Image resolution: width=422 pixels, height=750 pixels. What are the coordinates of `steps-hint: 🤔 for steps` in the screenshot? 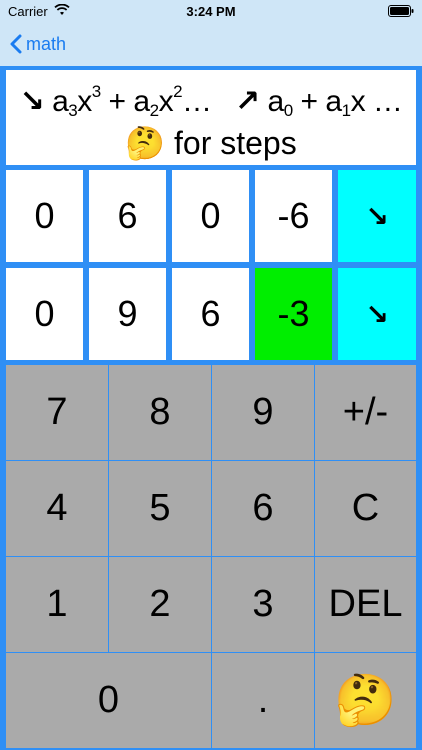 It's located at (211, 143).